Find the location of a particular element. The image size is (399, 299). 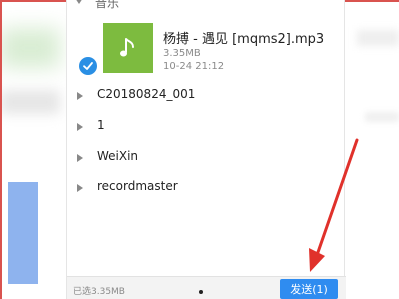

send-button: 发送(1) is located at coordinates (309, 289).